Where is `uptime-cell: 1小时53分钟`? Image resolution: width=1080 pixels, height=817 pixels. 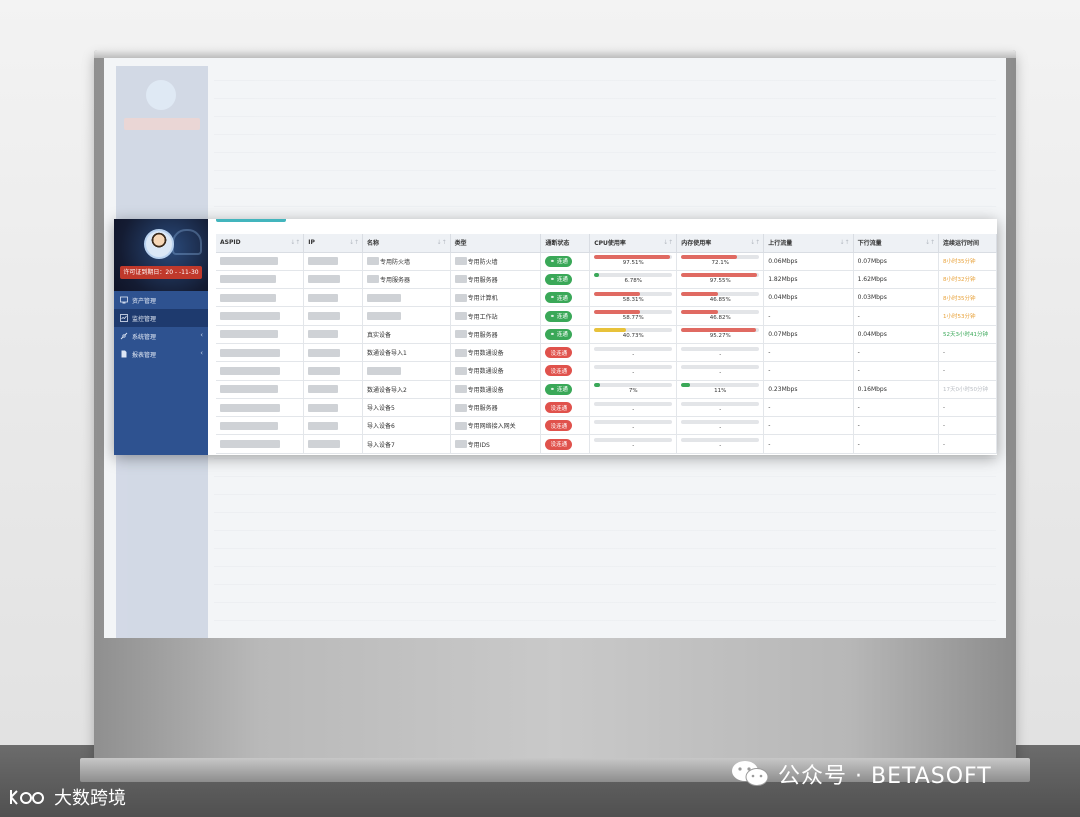 uptime-cell: 1小时53分钟 is located at coordinates (967, 316).